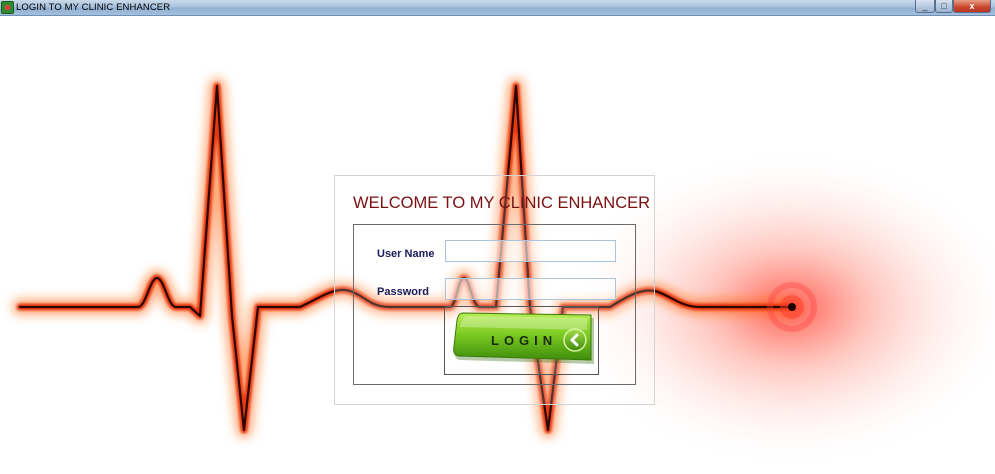 The width and height of the screenshot is (995, 474). Describe the element at coordinates (93, 7) in the screenshot. I see `window-title: LOGIN TO MY CLINIC ENHANCER` at that location.